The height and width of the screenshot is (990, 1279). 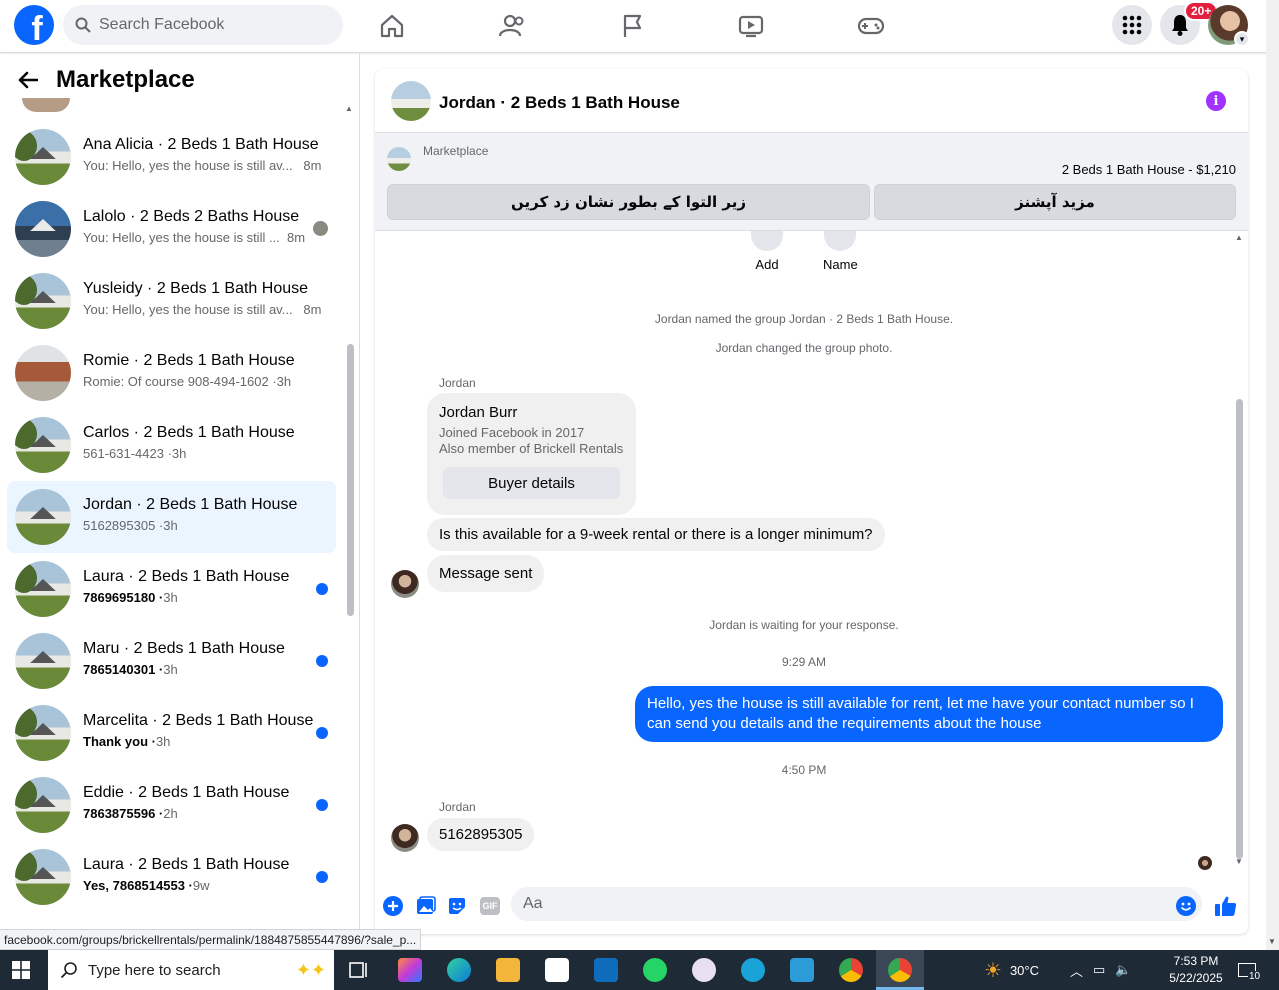 I want to click on message-input-field, so click(x=856, y=904).